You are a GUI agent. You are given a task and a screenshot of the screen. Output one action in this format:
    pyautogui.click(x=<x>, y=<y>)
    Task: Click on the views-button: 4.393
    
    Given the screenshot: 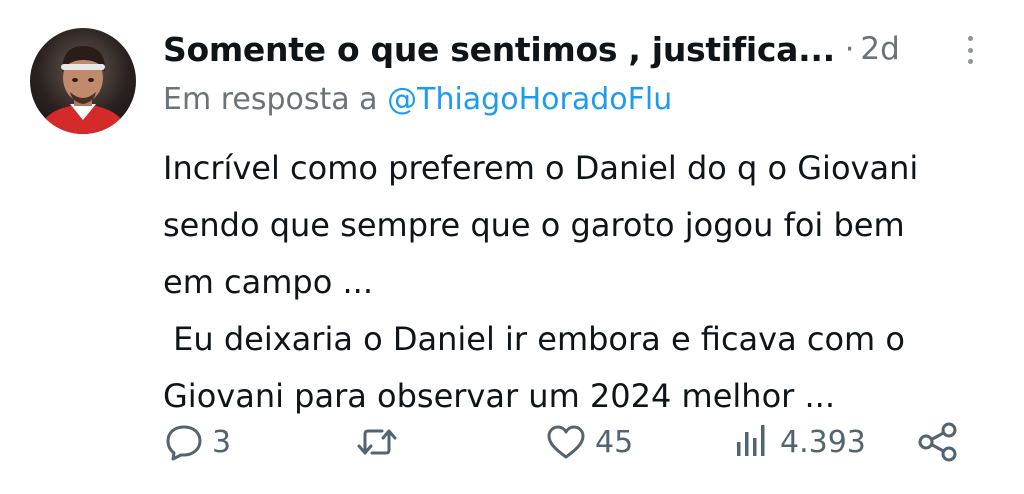 What is the action you would take?
    pyautogui.click(x=799, y=442)
    